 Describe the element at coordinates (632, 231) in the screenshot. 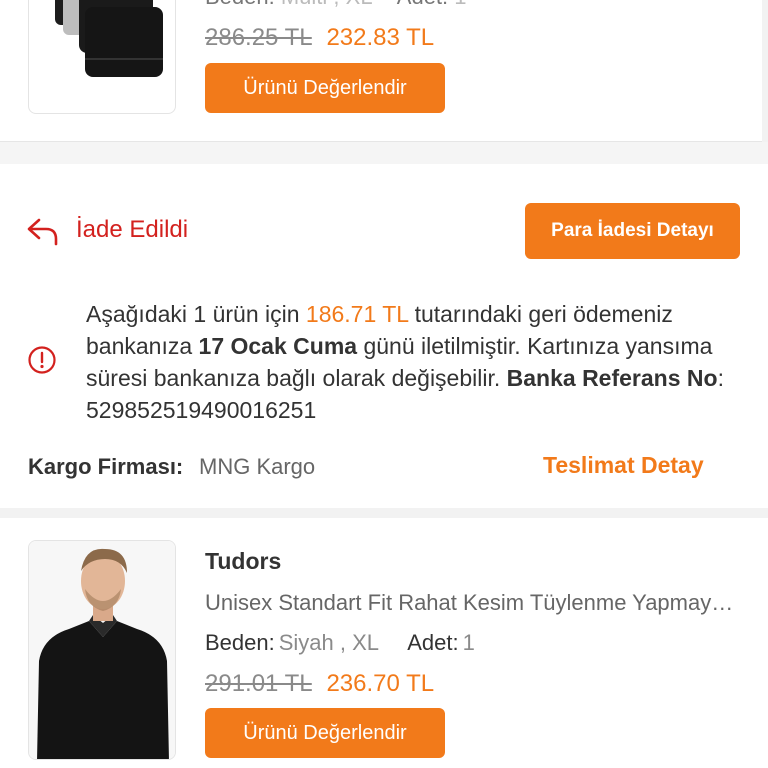

I see `refund-detail-button: Para İadesi Detayı` at that location.